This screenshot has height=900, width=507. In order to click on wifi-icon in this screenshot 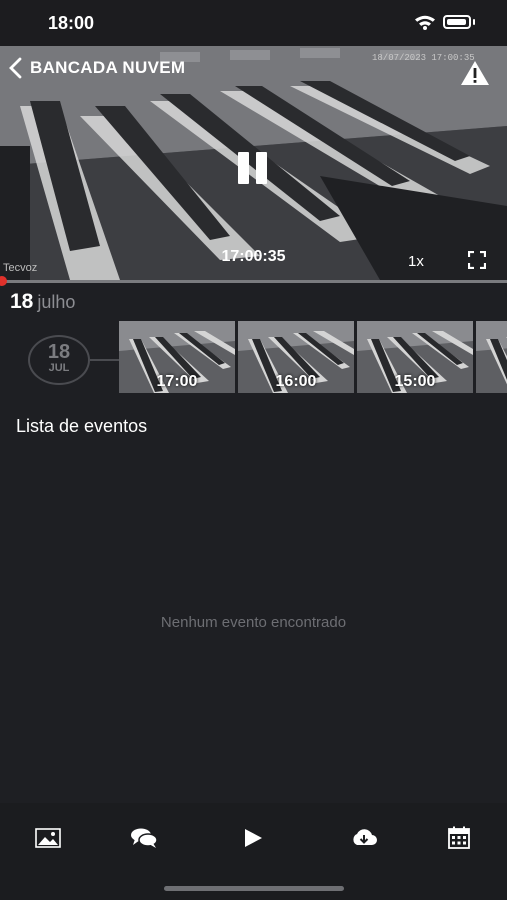, I will do `click(425, 22)`.